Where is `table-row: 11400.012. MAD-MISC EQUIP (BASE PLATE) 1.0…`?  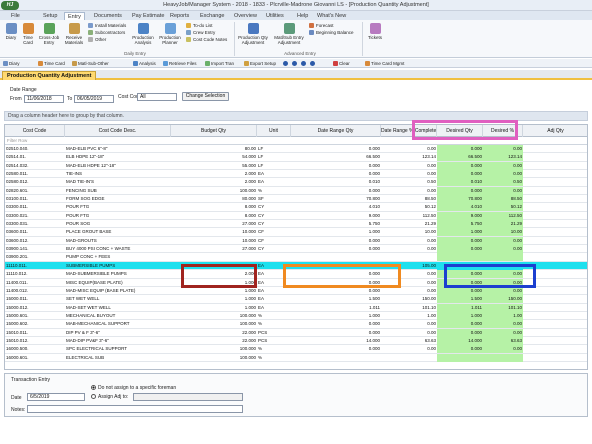 table-row: 11400.012. MAD-MISC EQUIP (BASE PLATE) 1.0… is located at coordinates (296, 291).